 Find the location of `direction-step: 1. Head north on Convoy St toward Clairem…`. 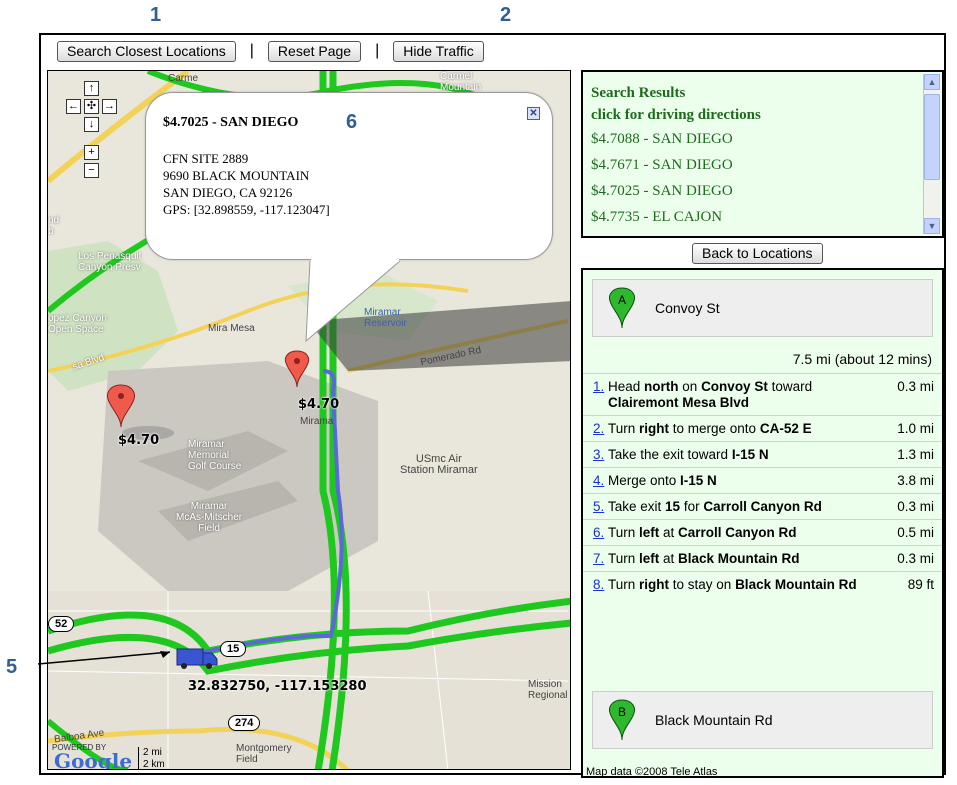

direction-step: 1. Head north on Convoy St toward Clairem… is located at coordinates (762, 394).